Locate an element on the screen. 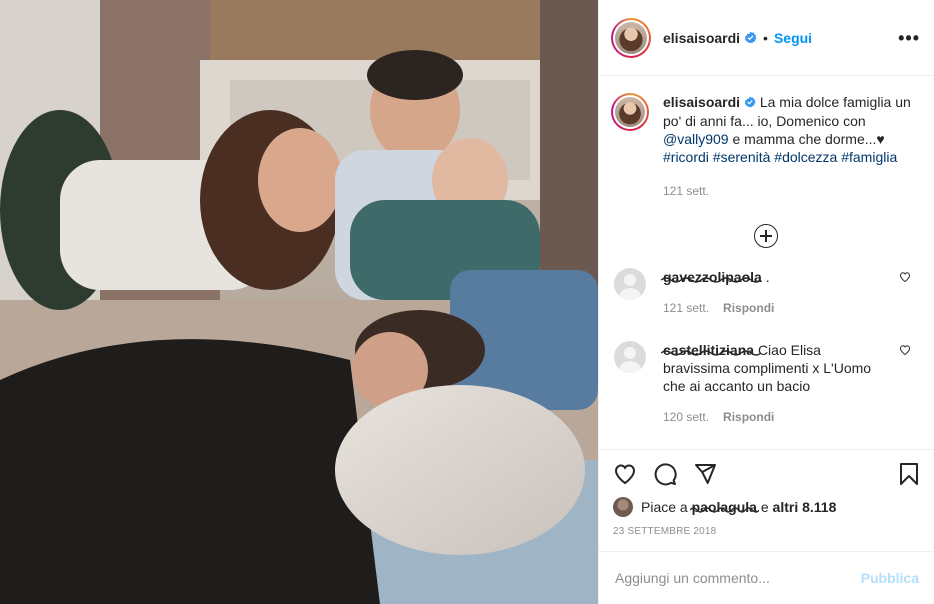  post-header: elisaisoardi • Segui ••• is located at coordinates (766, 38).